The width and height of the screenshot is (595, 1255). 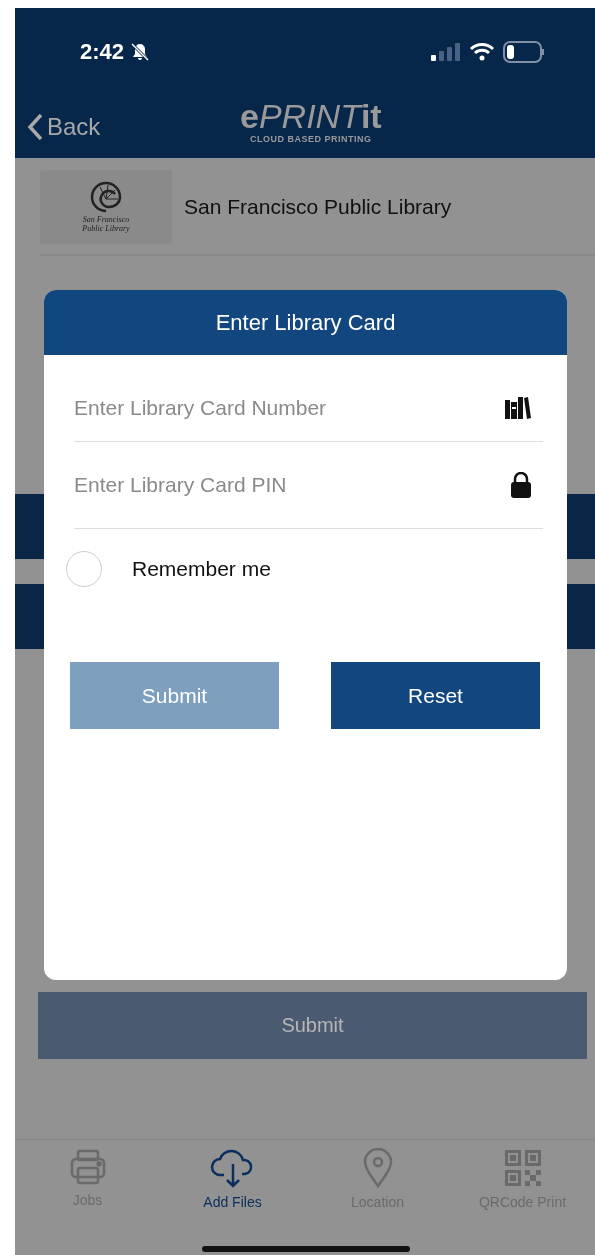 What do you see at coordinates (311, 139) in the screenshot?
I see `logo-tagline: CLOUD BASED PRINTING` at bounding box center [311, 139].